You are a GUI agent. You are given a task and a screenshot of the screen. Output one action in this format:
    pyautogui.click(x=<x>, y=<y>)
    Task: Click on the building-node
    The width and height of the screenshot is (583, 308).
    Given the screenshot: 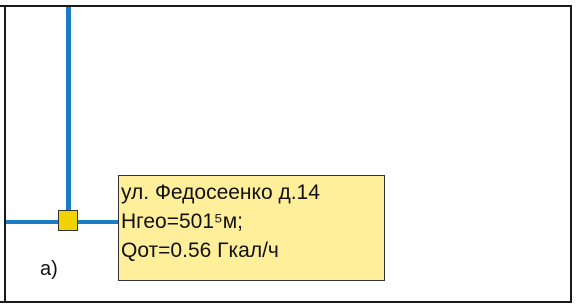 What is the action you would take?
    pyautogui.click(x=68, y=220)
    